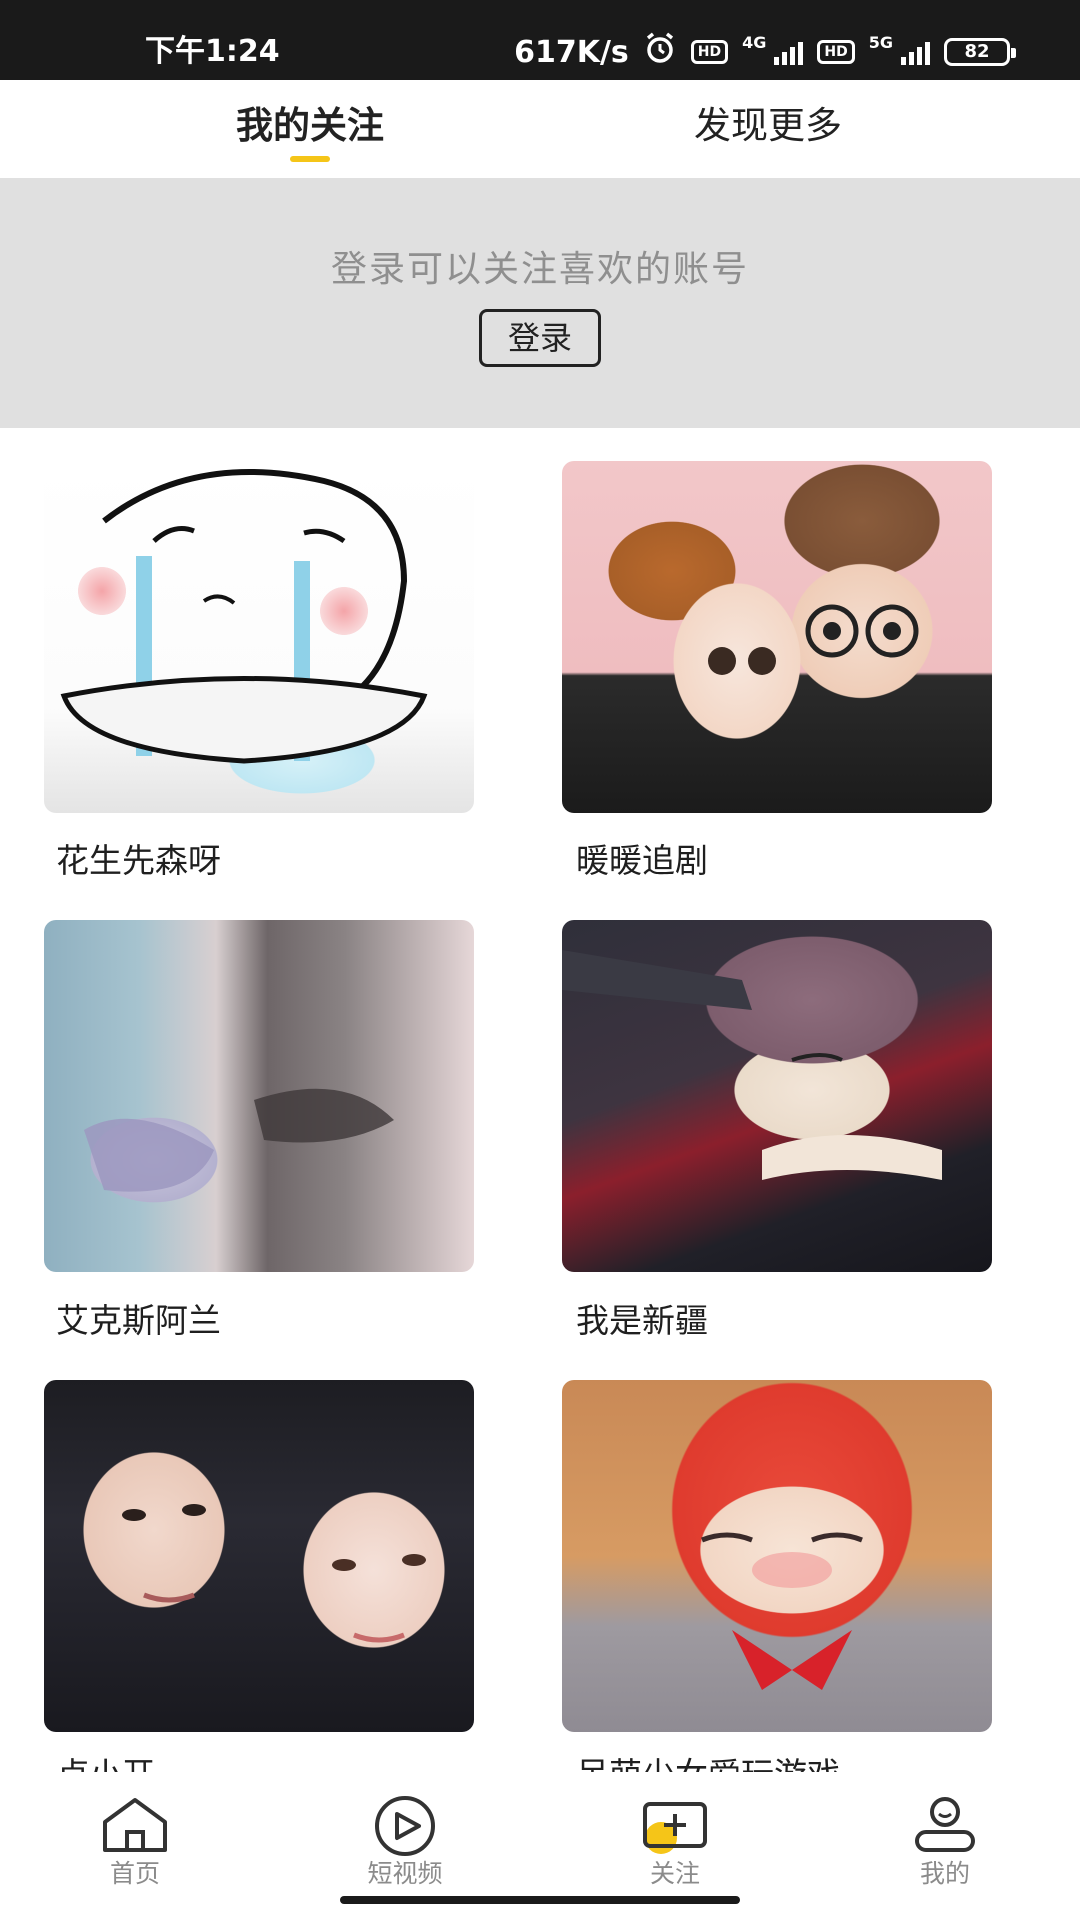  Describe the element at coordinates (239, 1140) in the screenshot. I see `legs-photo-avatar` at that location.